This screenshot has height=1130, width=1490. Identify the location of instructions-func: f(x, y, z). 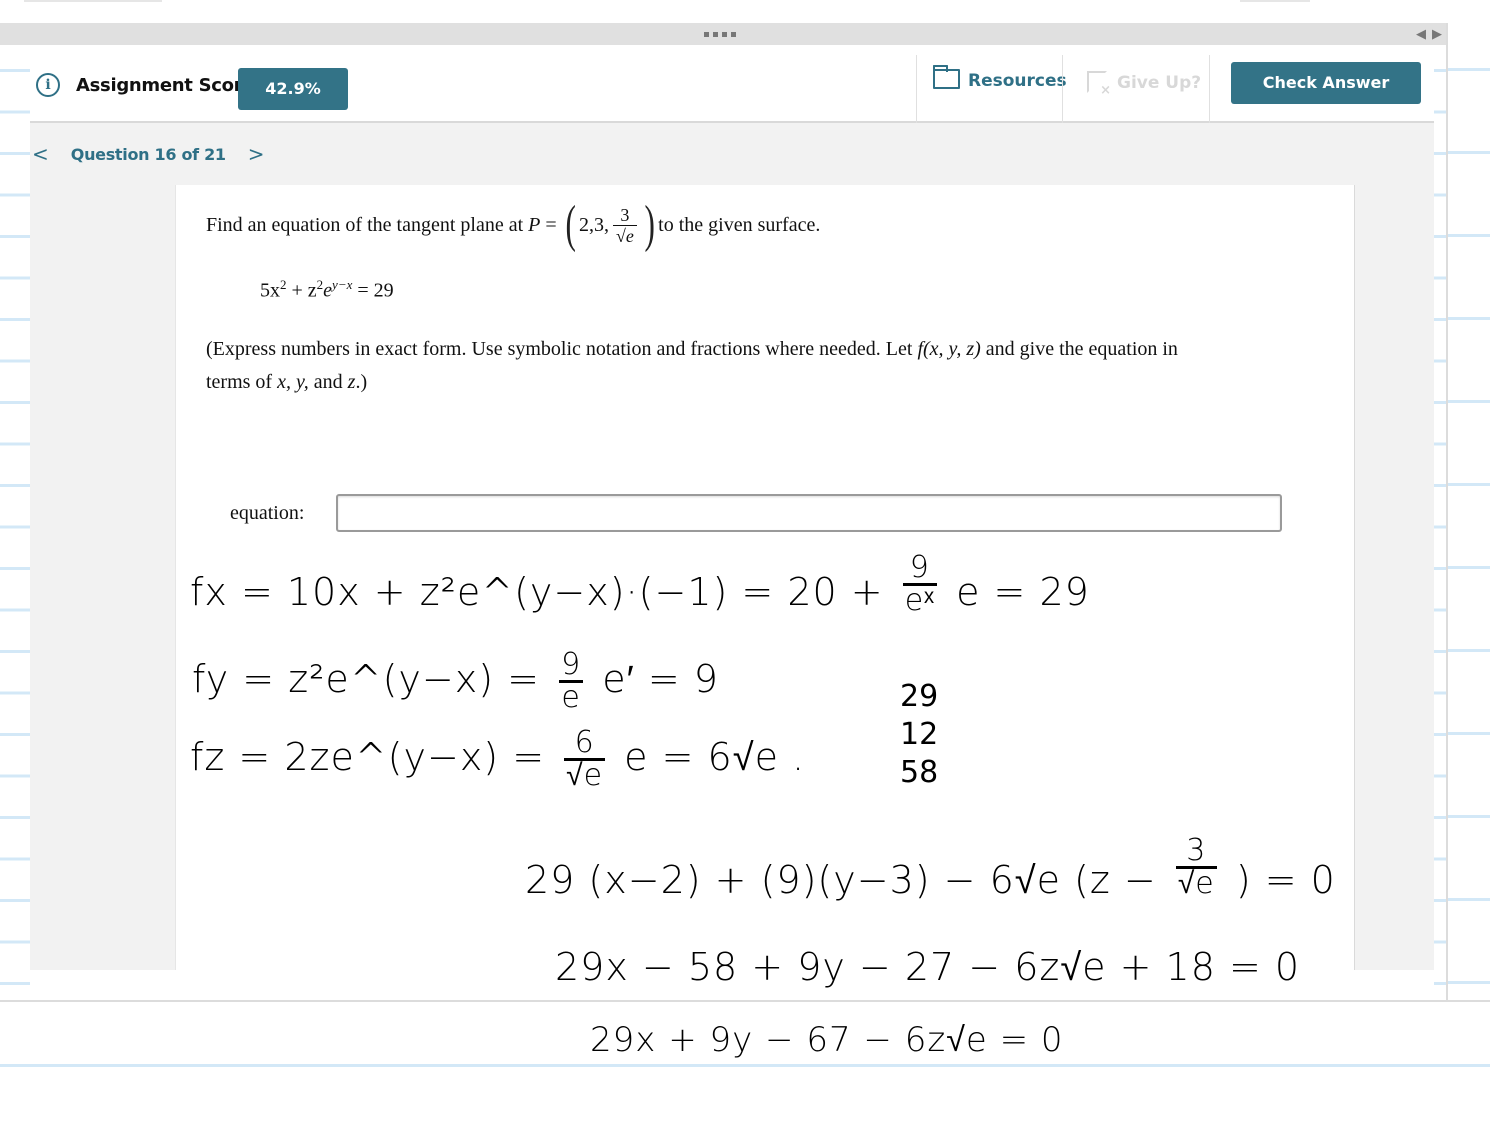
(949, 349).